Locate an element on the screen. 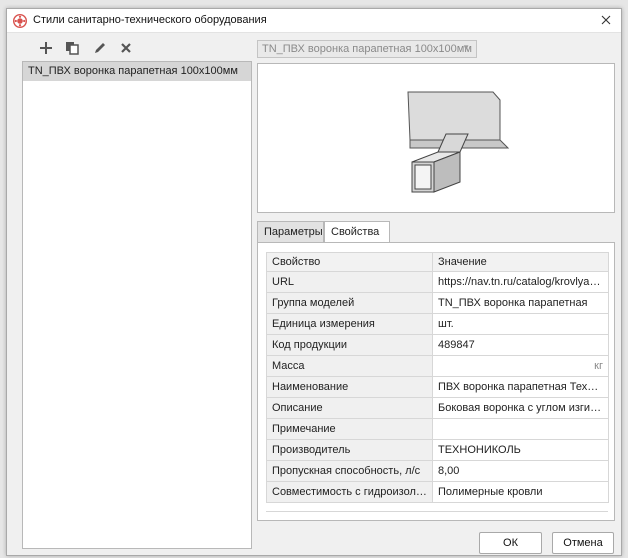 The width and height of the screenshot is (628, 558). column-header-value: Значение is located at coordinates (520, 262).